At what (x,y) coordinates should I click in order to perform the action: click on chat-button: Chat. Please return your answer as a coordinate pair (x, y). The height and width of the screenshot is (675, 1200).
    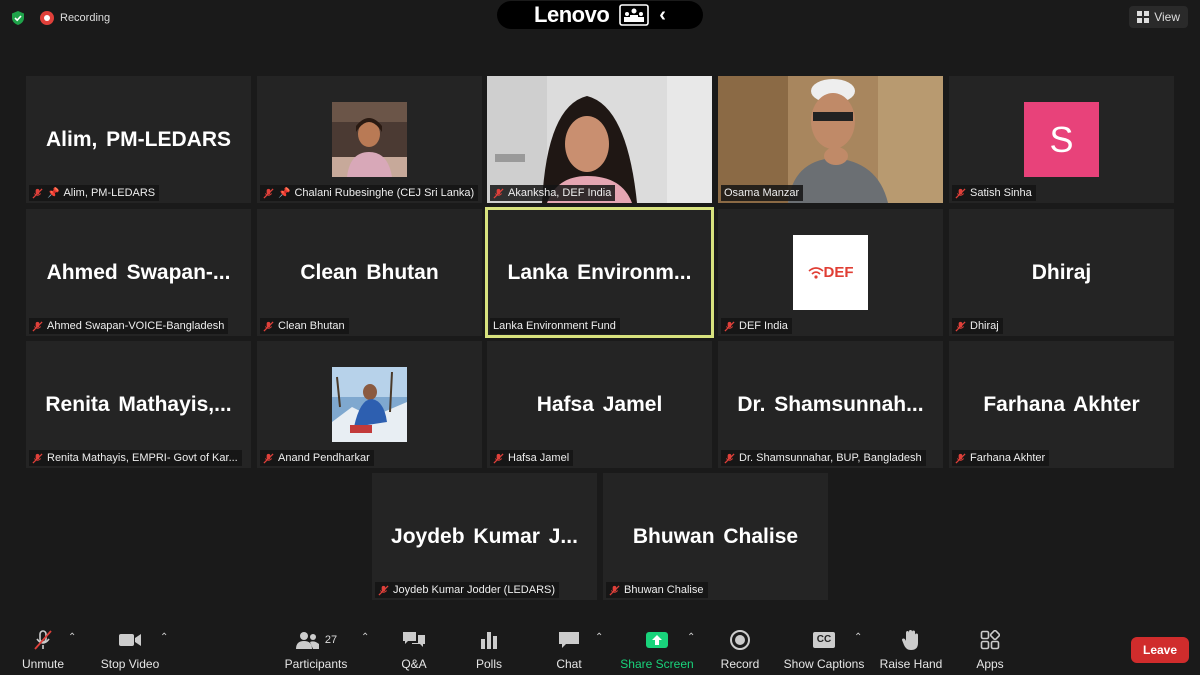
    Looking at the image, I should click on (569, 648).